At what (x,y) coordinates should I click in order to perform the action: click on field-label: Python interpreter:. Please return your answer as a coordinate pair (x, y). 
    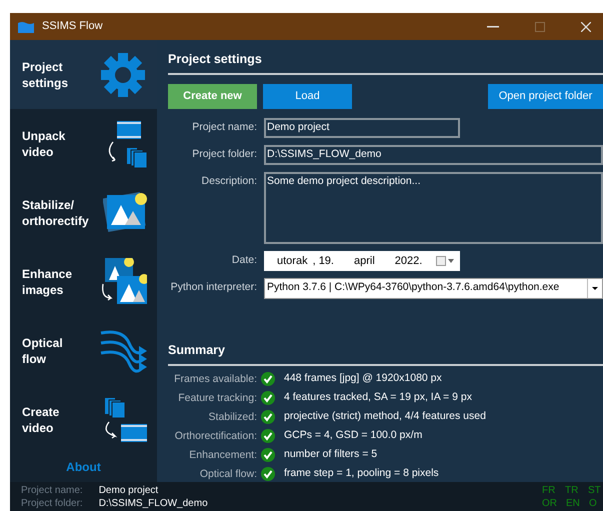
    Looking at the image, I should click on (214, 287).